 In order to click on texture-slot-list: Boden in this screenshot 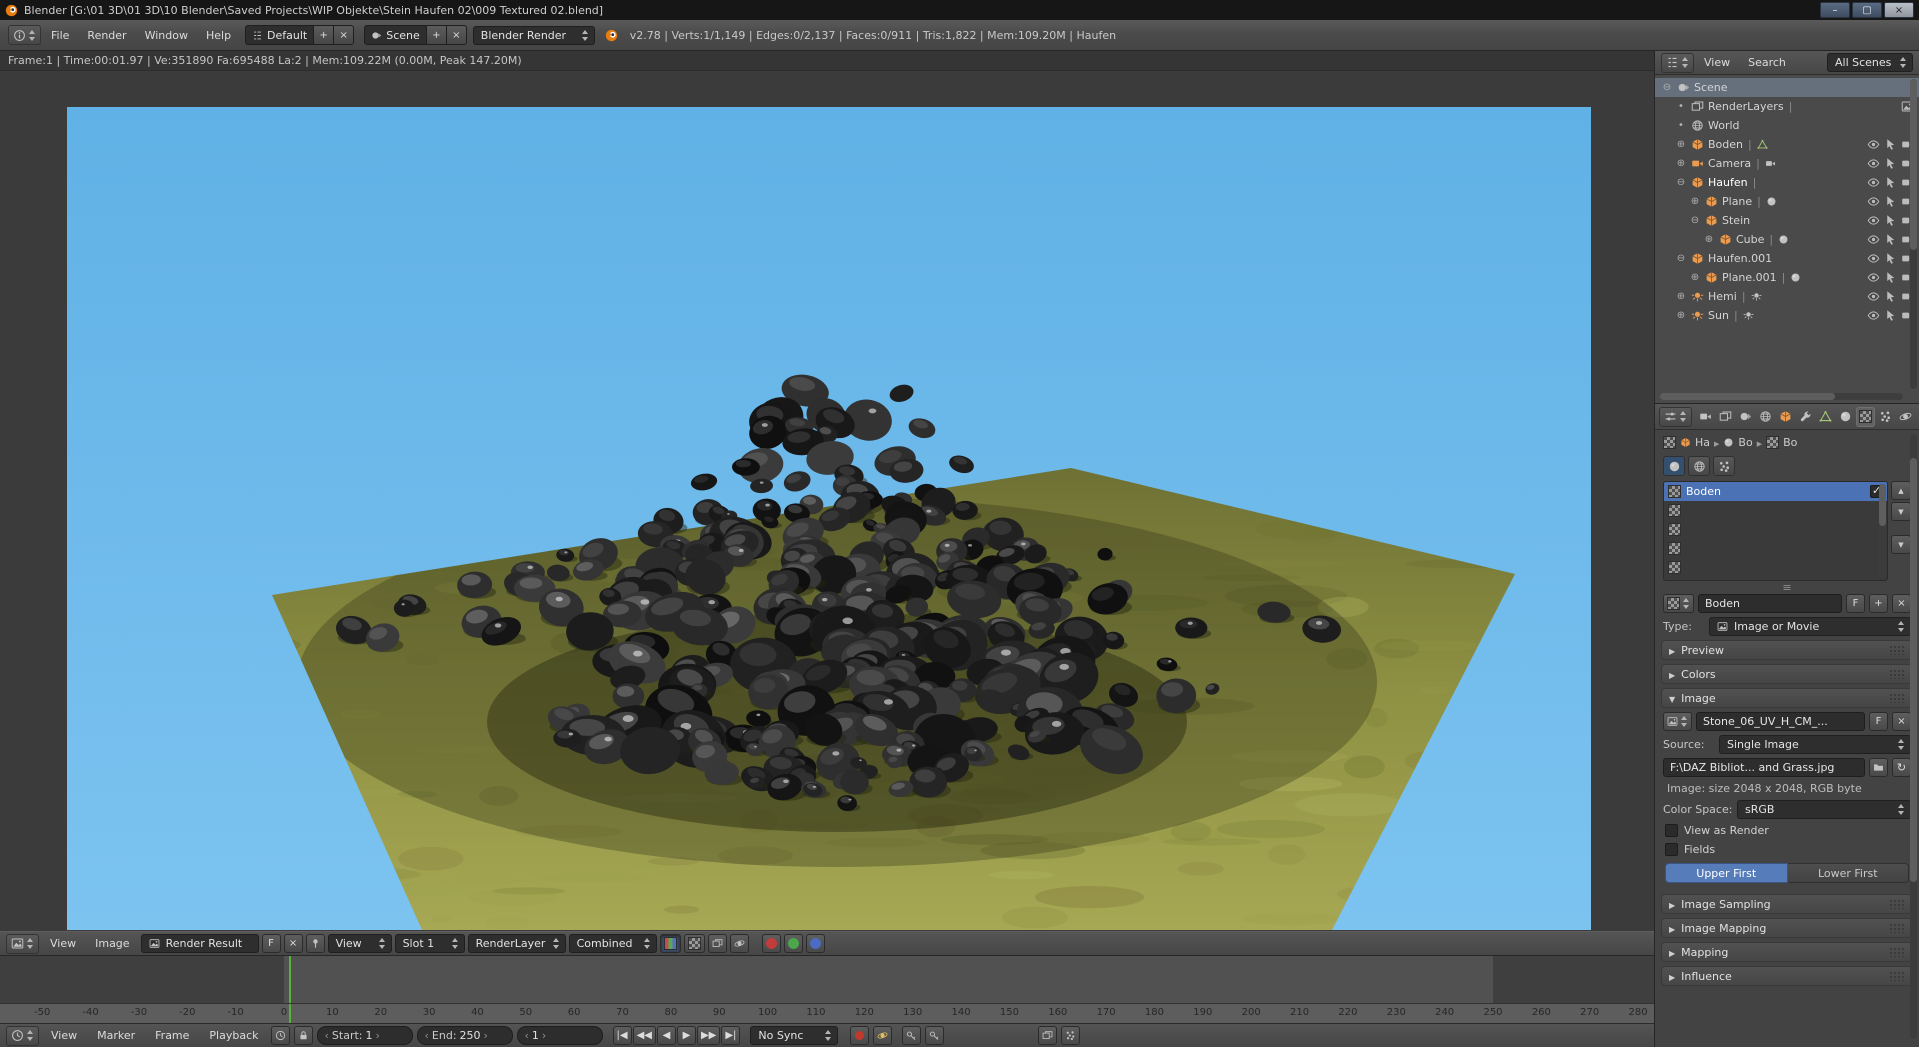, I will do `click(1775, 531)`.